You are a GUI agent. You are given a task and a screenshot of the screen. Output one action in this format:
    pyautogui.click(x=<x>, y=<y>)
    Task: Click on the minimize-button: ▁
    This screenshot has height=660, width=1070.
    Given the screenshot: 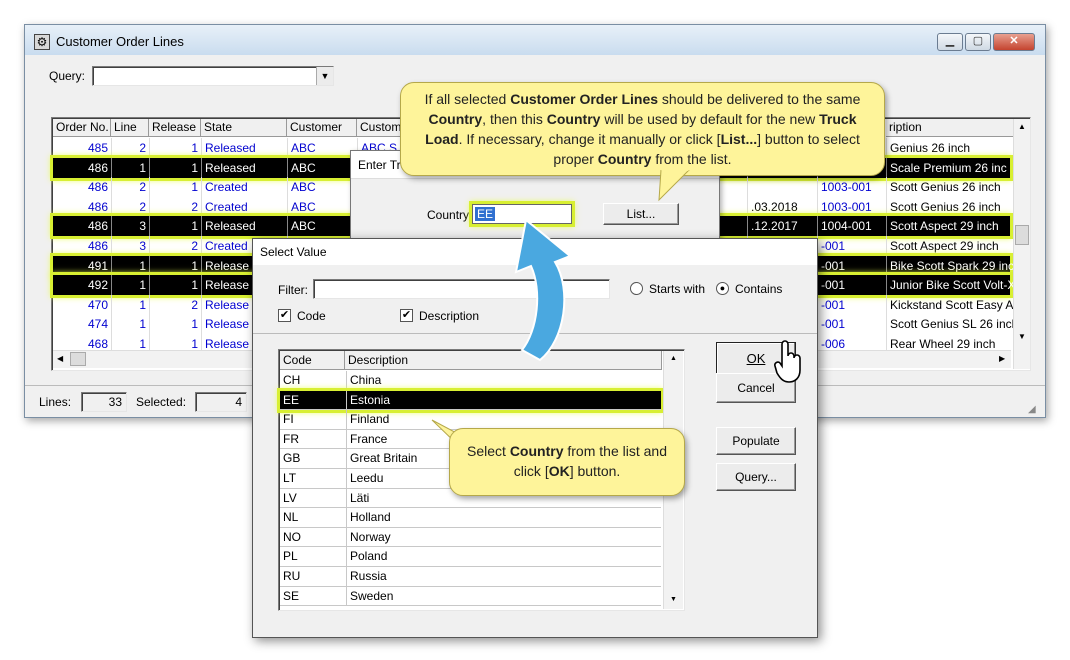 What is the action you would take?
    pyautogui.click(x=950, y=42)
    